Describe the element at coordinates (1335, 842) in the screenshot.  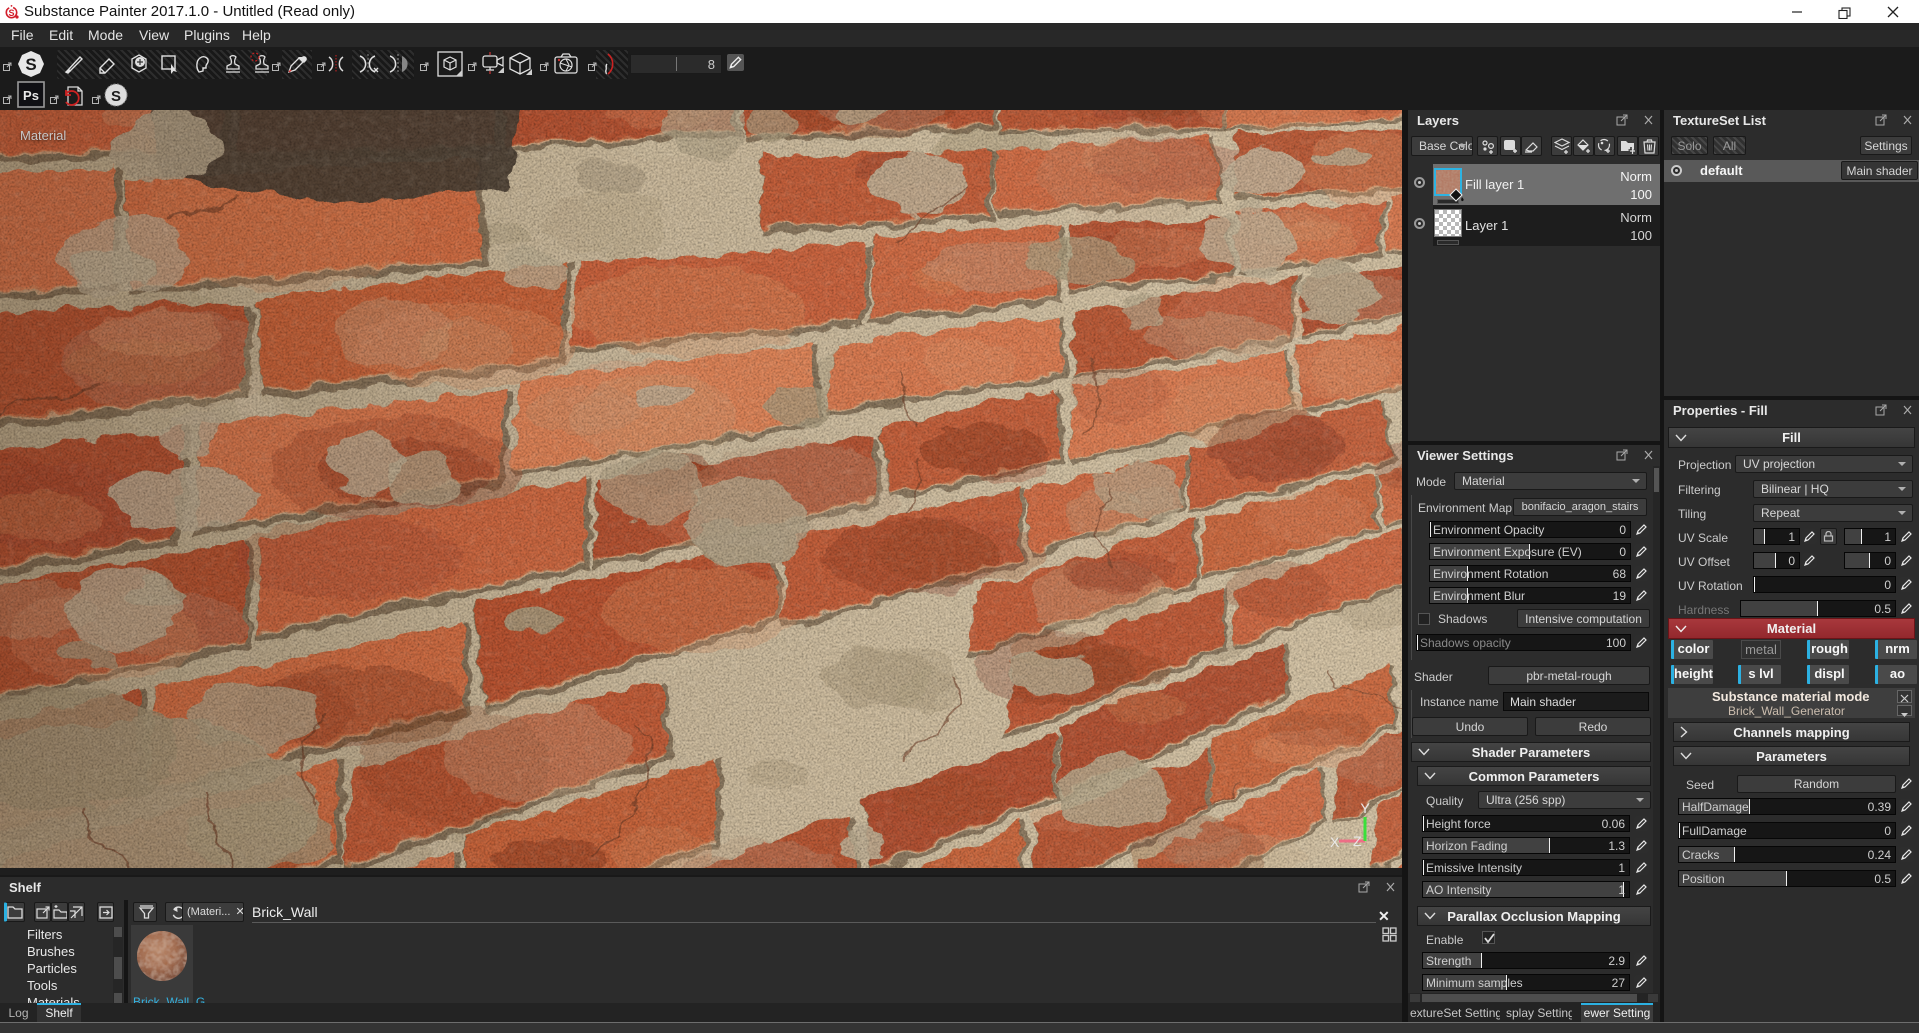
I see `svg-text: X` at that location.